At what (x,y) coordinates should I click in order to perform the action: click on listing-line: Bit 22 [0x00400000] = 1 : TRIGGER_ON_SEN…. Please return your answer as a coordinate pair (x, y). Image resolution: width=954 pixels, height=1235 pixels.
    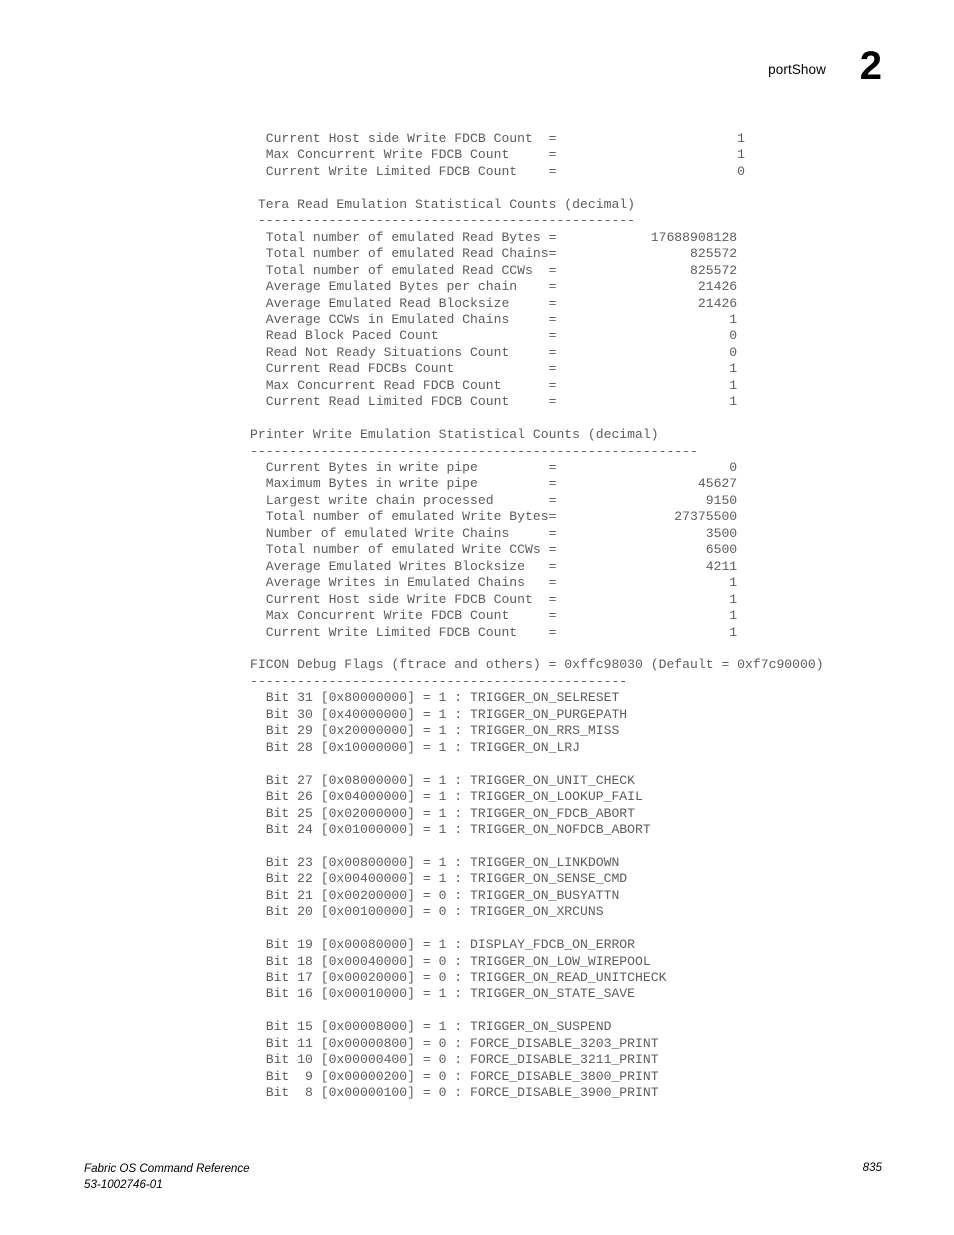
    Looking at the image, I should click on (439, 879).